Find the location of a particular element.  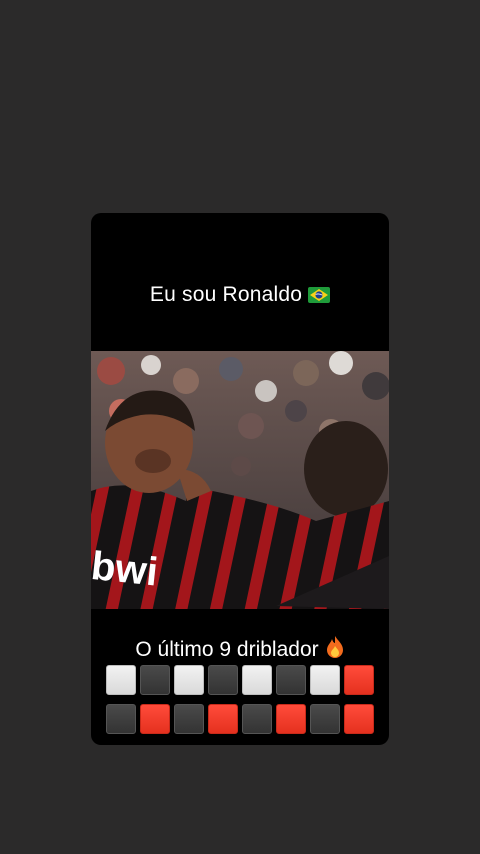

top-caption: Eu sou Ronaldo is located at coordinates (240, 296).